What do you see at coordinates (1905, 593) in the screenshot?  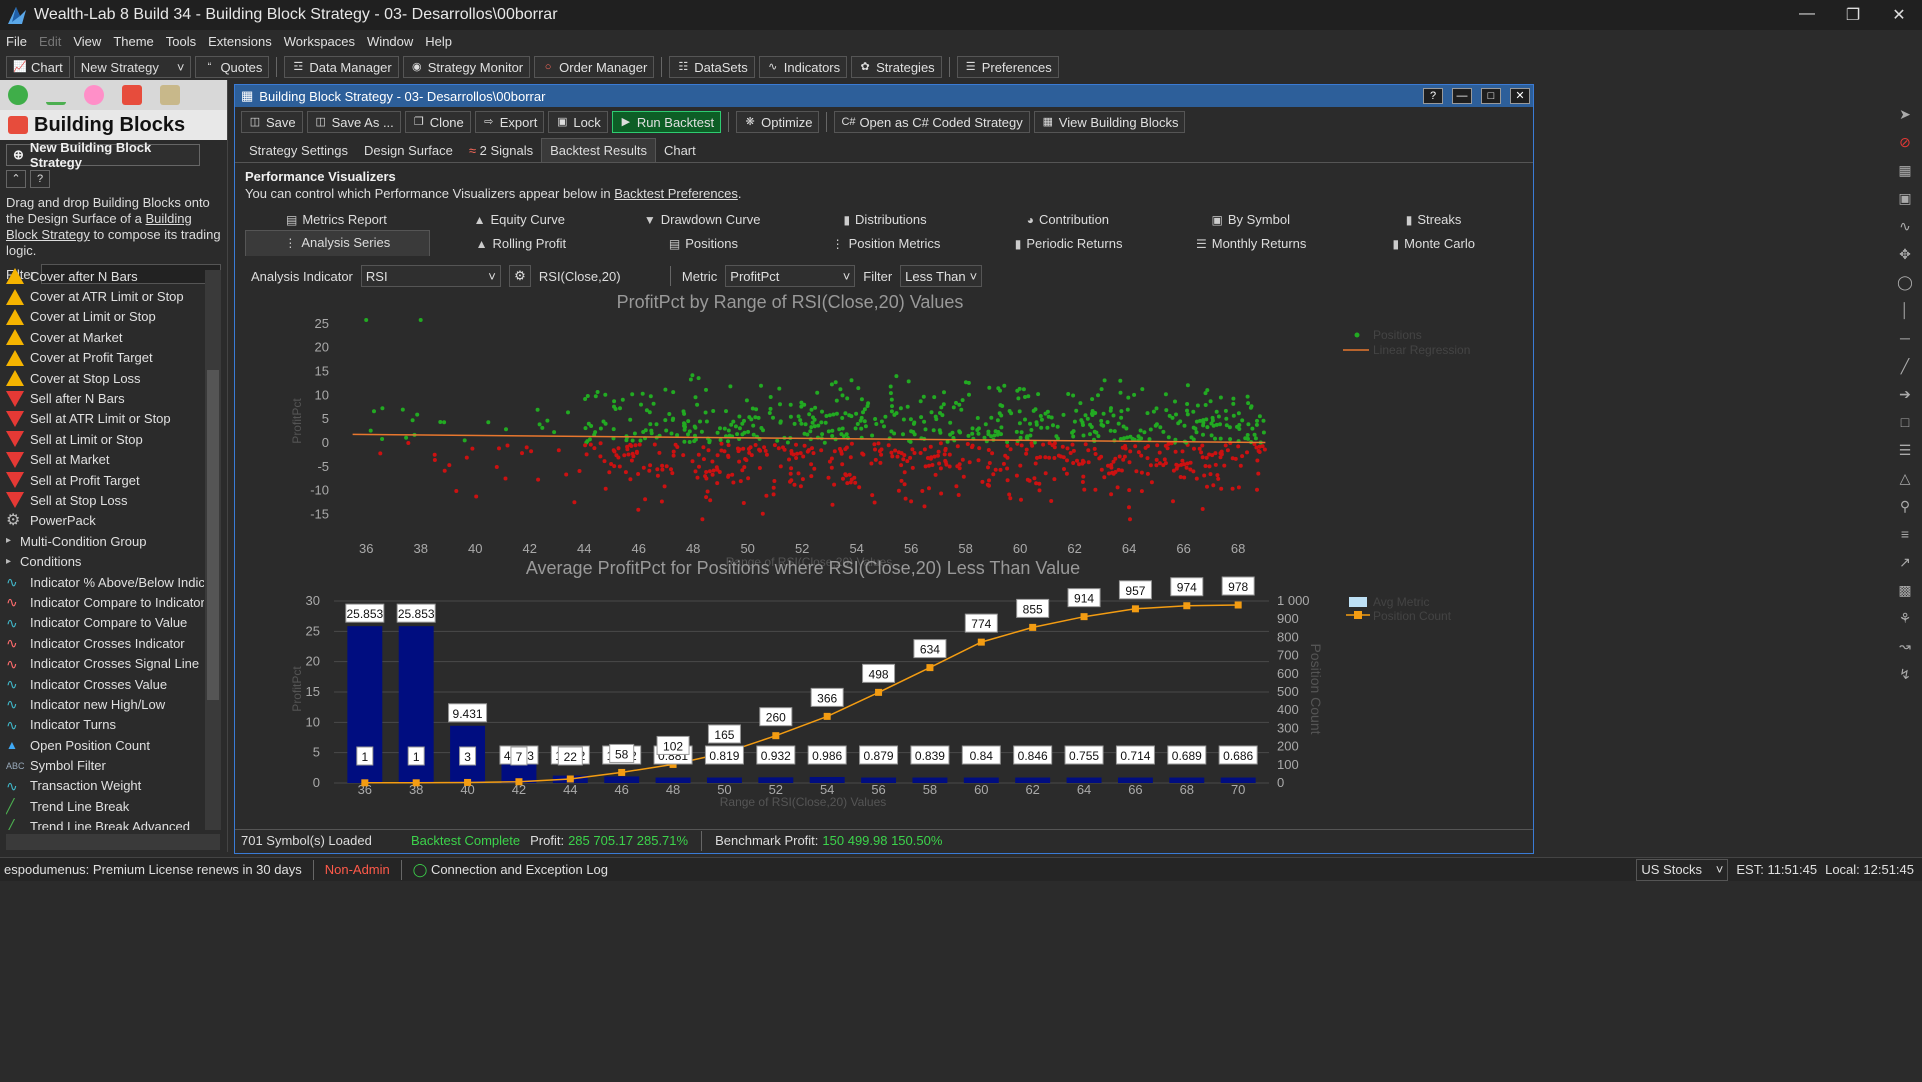 I see `channel-icon: ▩` at bounding box center [1905, 593].